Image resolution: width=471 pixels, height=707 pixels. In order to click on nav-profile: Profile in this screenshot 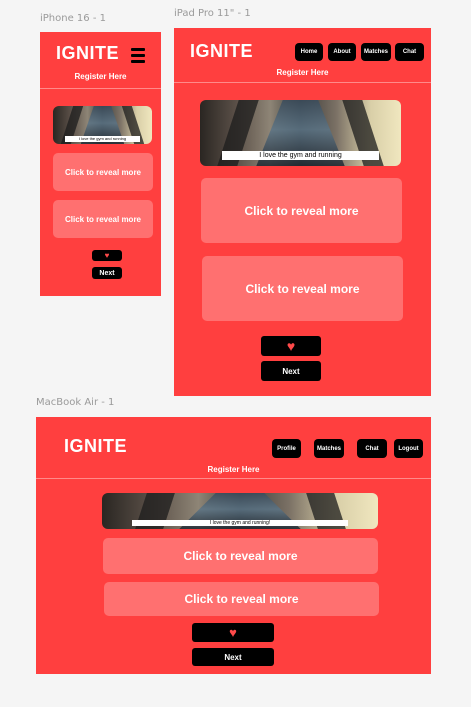, I will do `click(286, 448)`.